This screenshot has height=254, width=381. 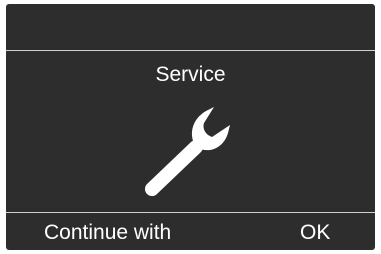 What do you see at coordinates (190, 74) in the screenshot?
I see `page-title: Service` at bounding box center [190, 74].